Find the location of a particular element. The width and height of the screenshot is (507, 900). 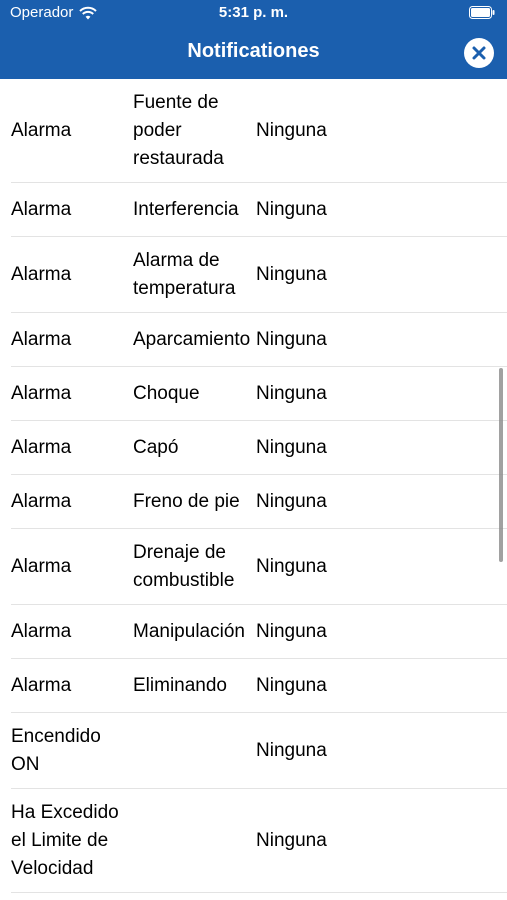

notification-event: Fuente de poder restaurada is located at coordinates (178, 130).